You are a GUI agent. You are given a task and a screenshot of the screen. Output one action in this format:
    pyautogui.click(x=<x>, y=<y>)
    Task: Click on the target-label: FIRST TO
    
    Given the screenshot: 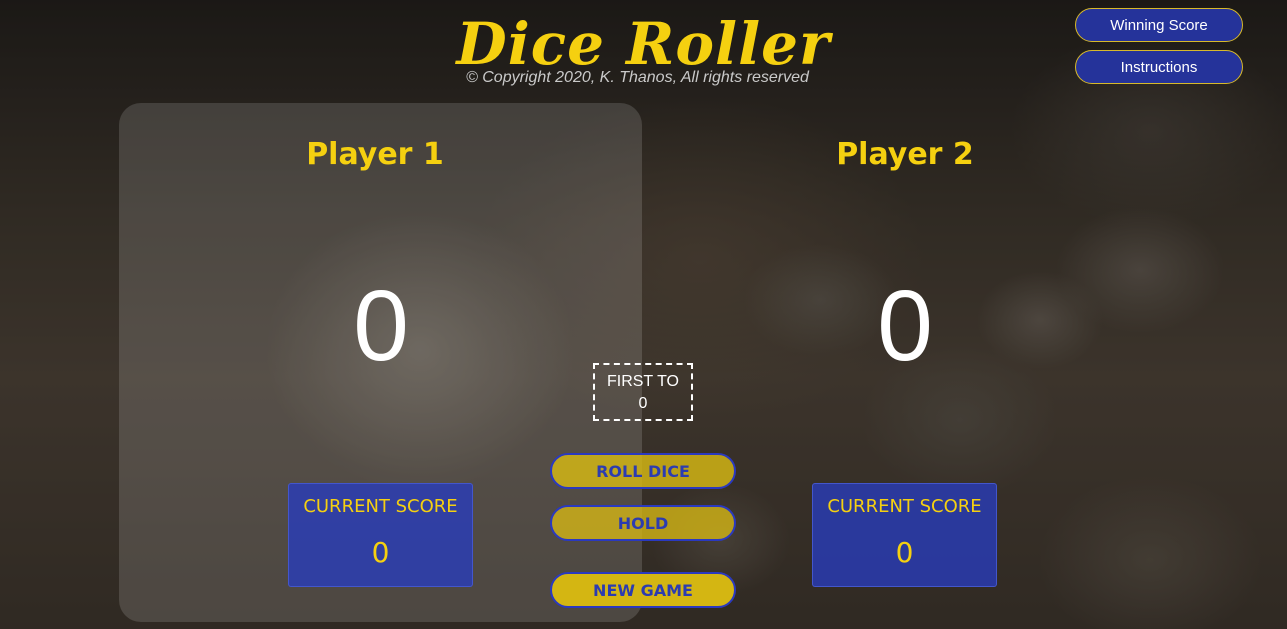 What is the action you would take?
    pyautogui.click(x=642, y=381)
    